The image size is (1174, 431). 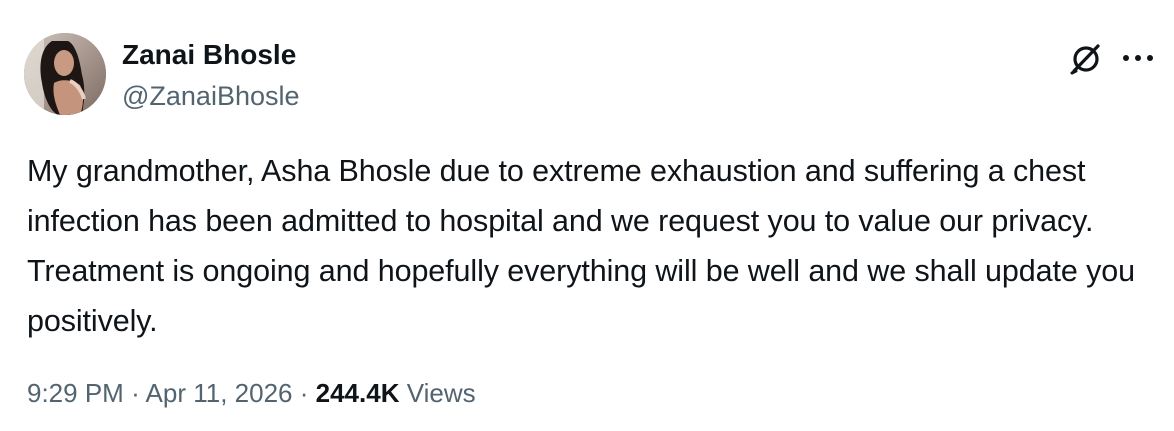 I want to click on author-block: Zanai Bhosle @ZanaiBhosle, so click(x=211, y=75).